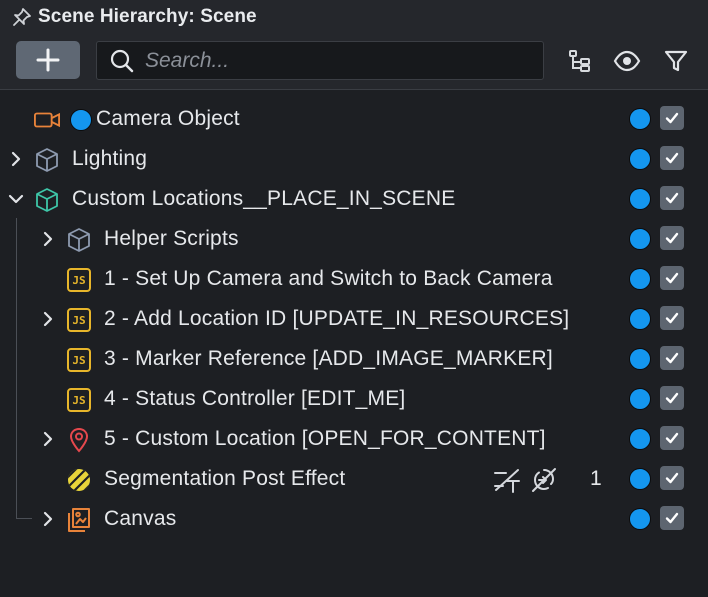  I want to click on add-object-button, so click(48, 60).